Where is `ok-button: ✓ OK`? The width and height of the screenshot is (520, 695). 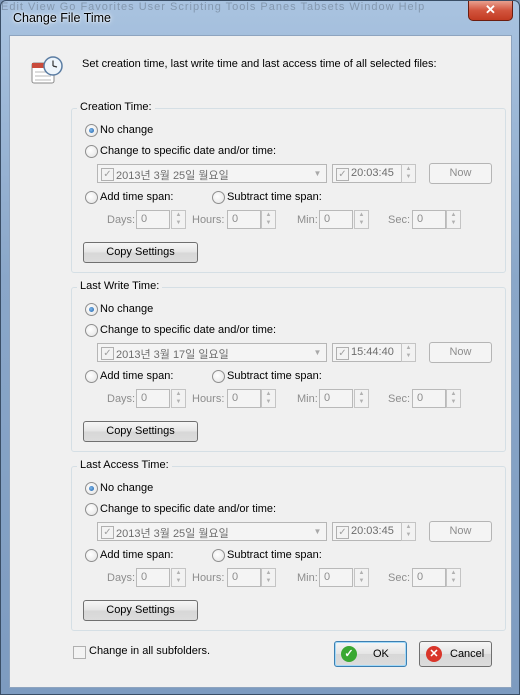
ok-button: ✓ OK is located at coordinates (370, 654).